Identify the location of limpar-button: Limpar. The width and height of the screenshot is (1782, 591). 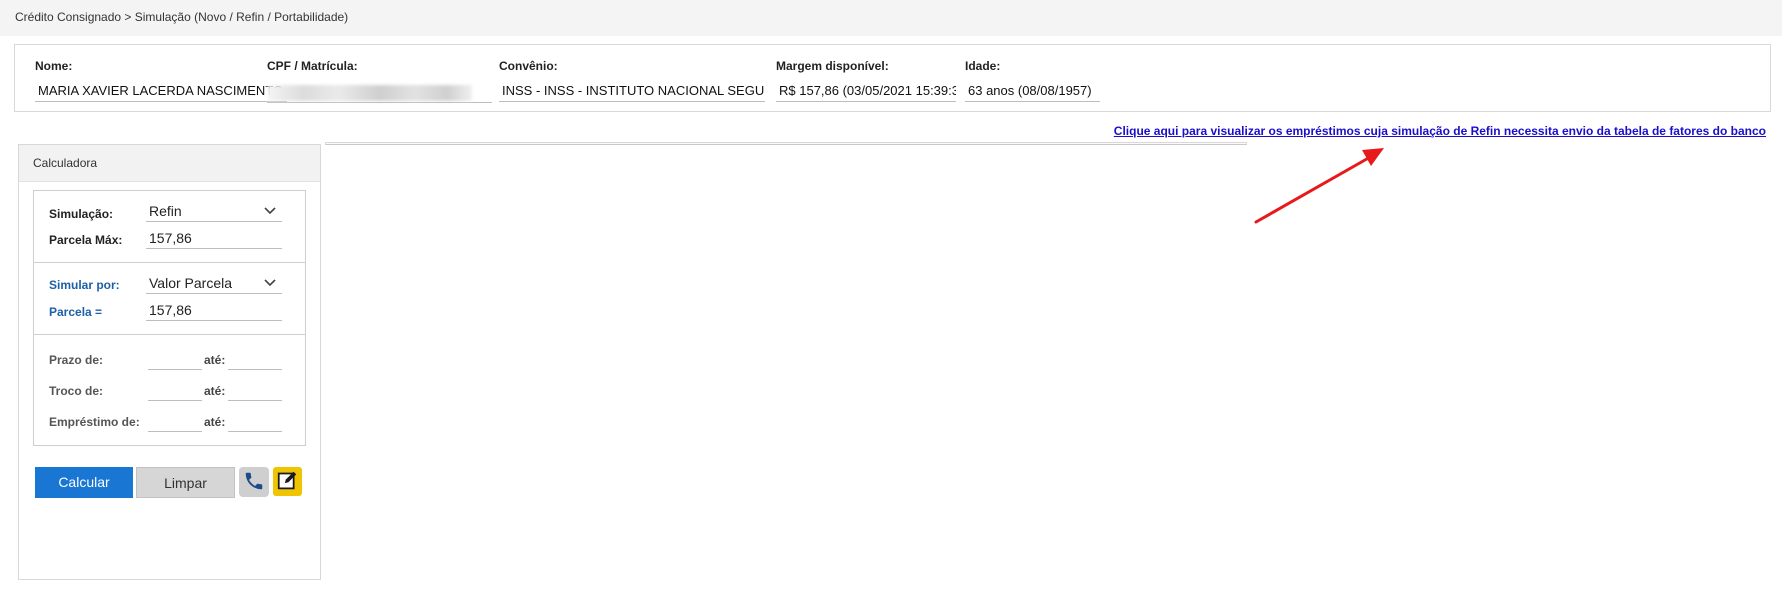
(185, 482).